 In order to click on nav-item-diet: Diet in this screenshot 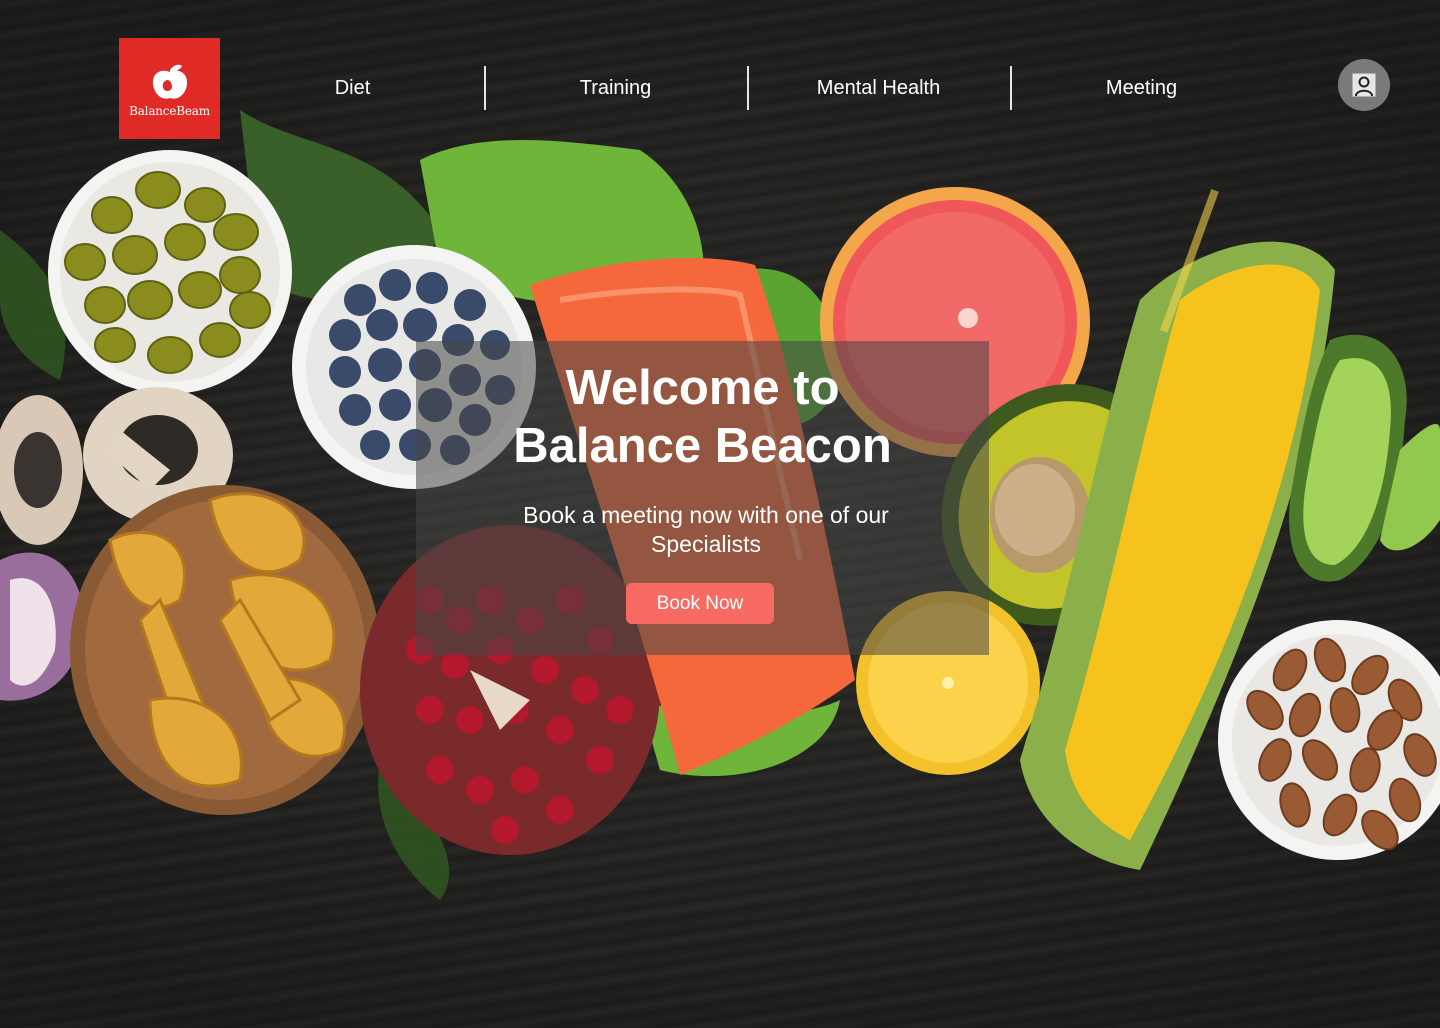, I will do `click(352, 88)`.